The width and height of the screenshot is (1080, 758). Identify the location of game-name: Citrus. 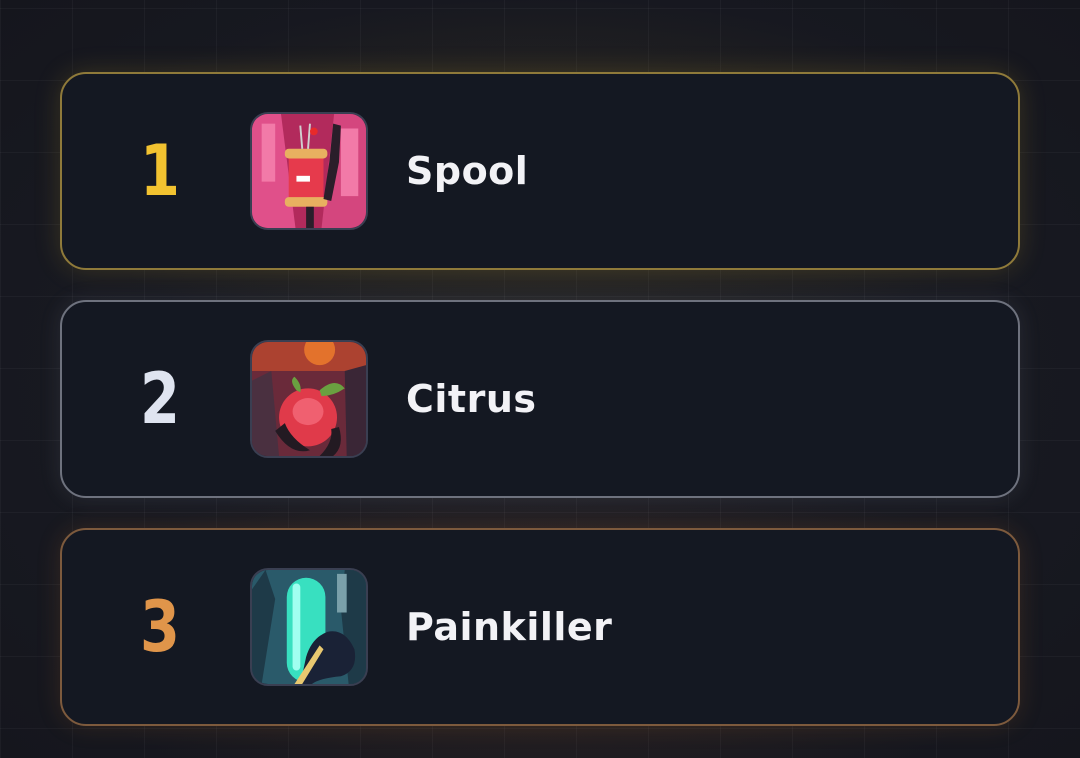
(471, 399).